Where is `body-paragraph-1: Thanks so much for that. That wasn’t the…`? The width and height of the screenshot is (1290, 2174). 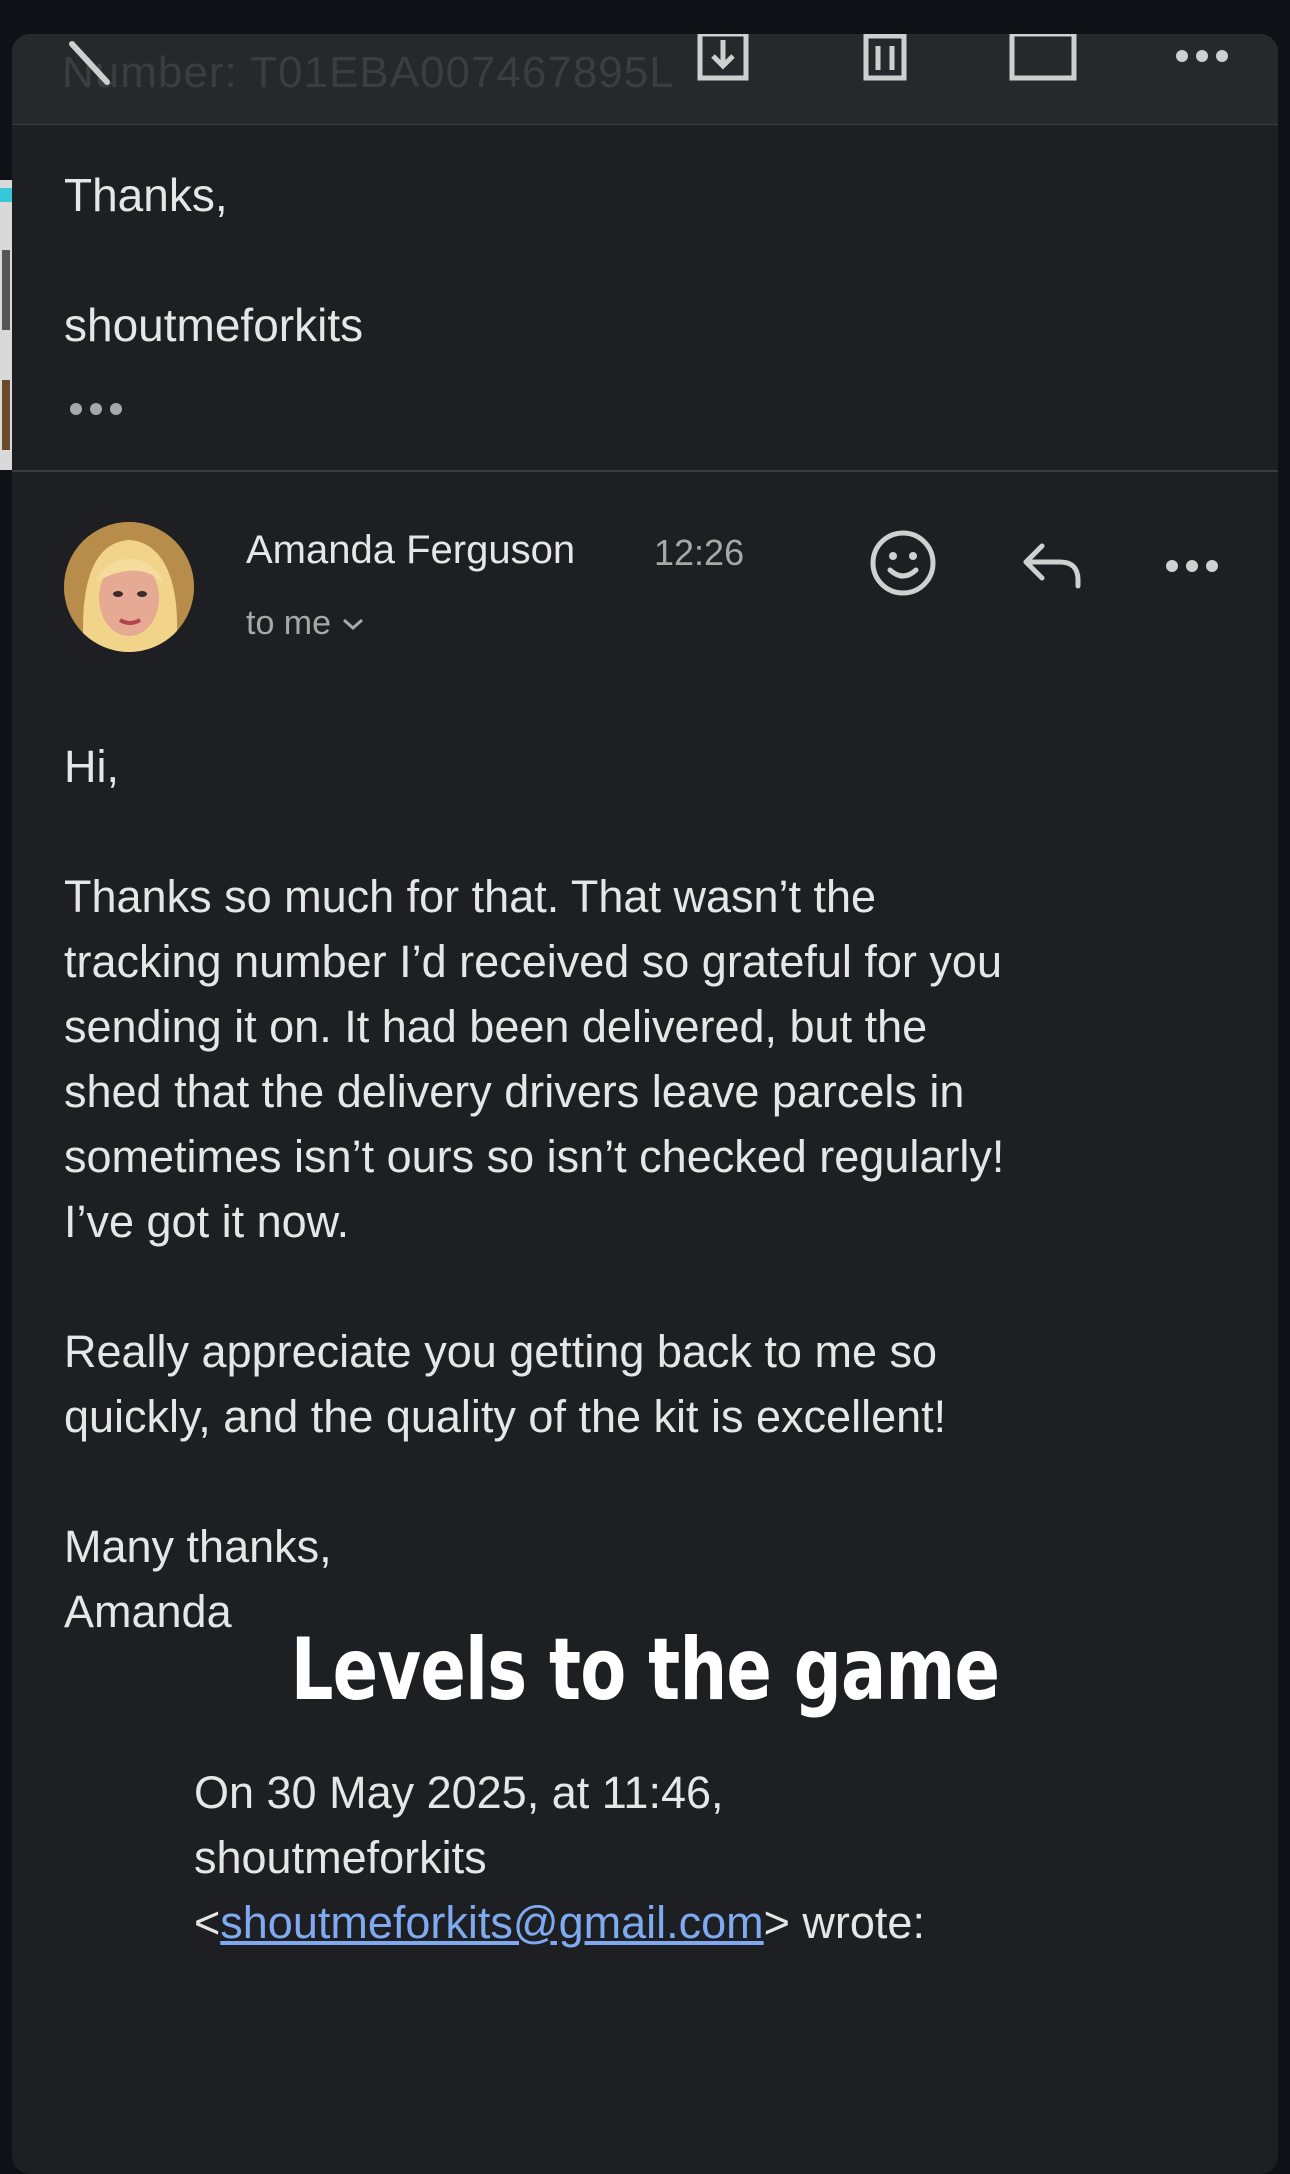 body-paragraph-1: Thanks so much for that. That wasn’t the… is located at coordinates (534, 1059).